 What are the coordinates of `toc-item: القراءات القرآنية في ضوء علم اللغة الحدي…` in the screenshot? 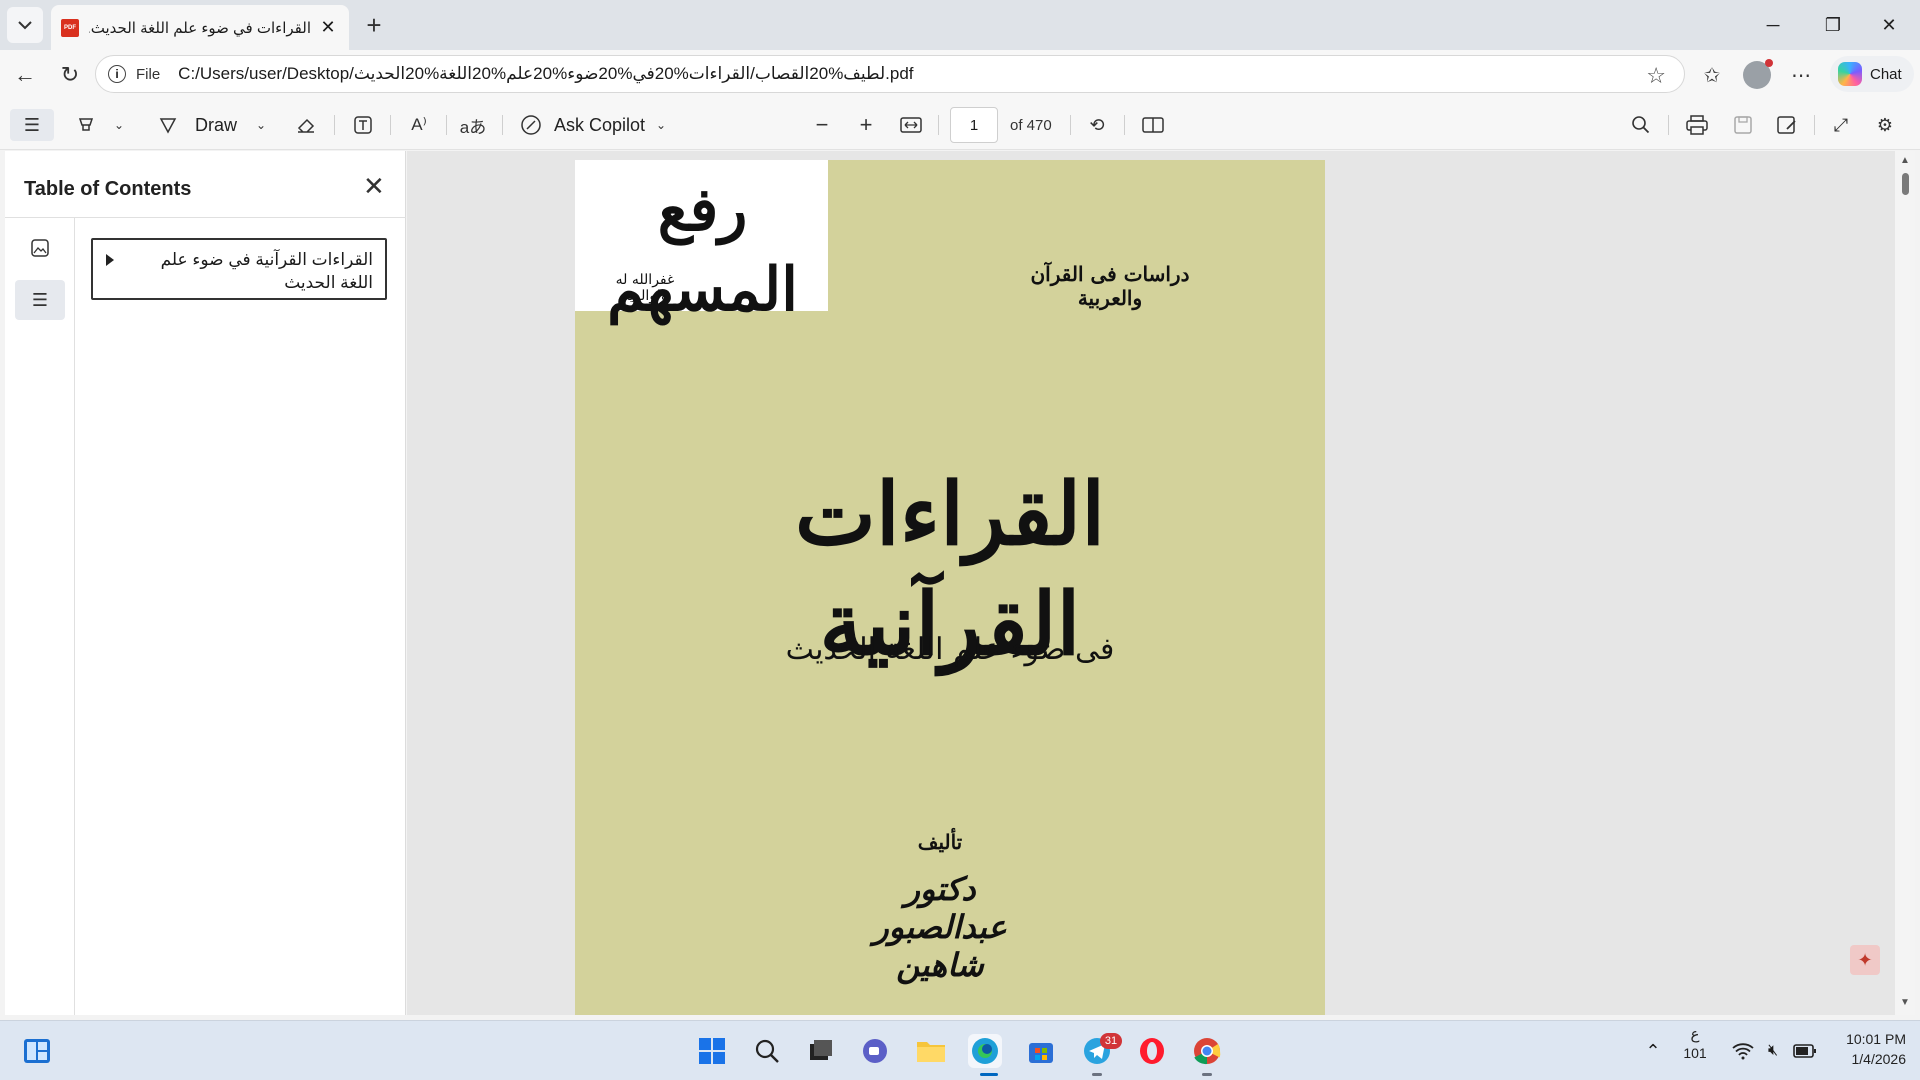 It's located at (239, 269).